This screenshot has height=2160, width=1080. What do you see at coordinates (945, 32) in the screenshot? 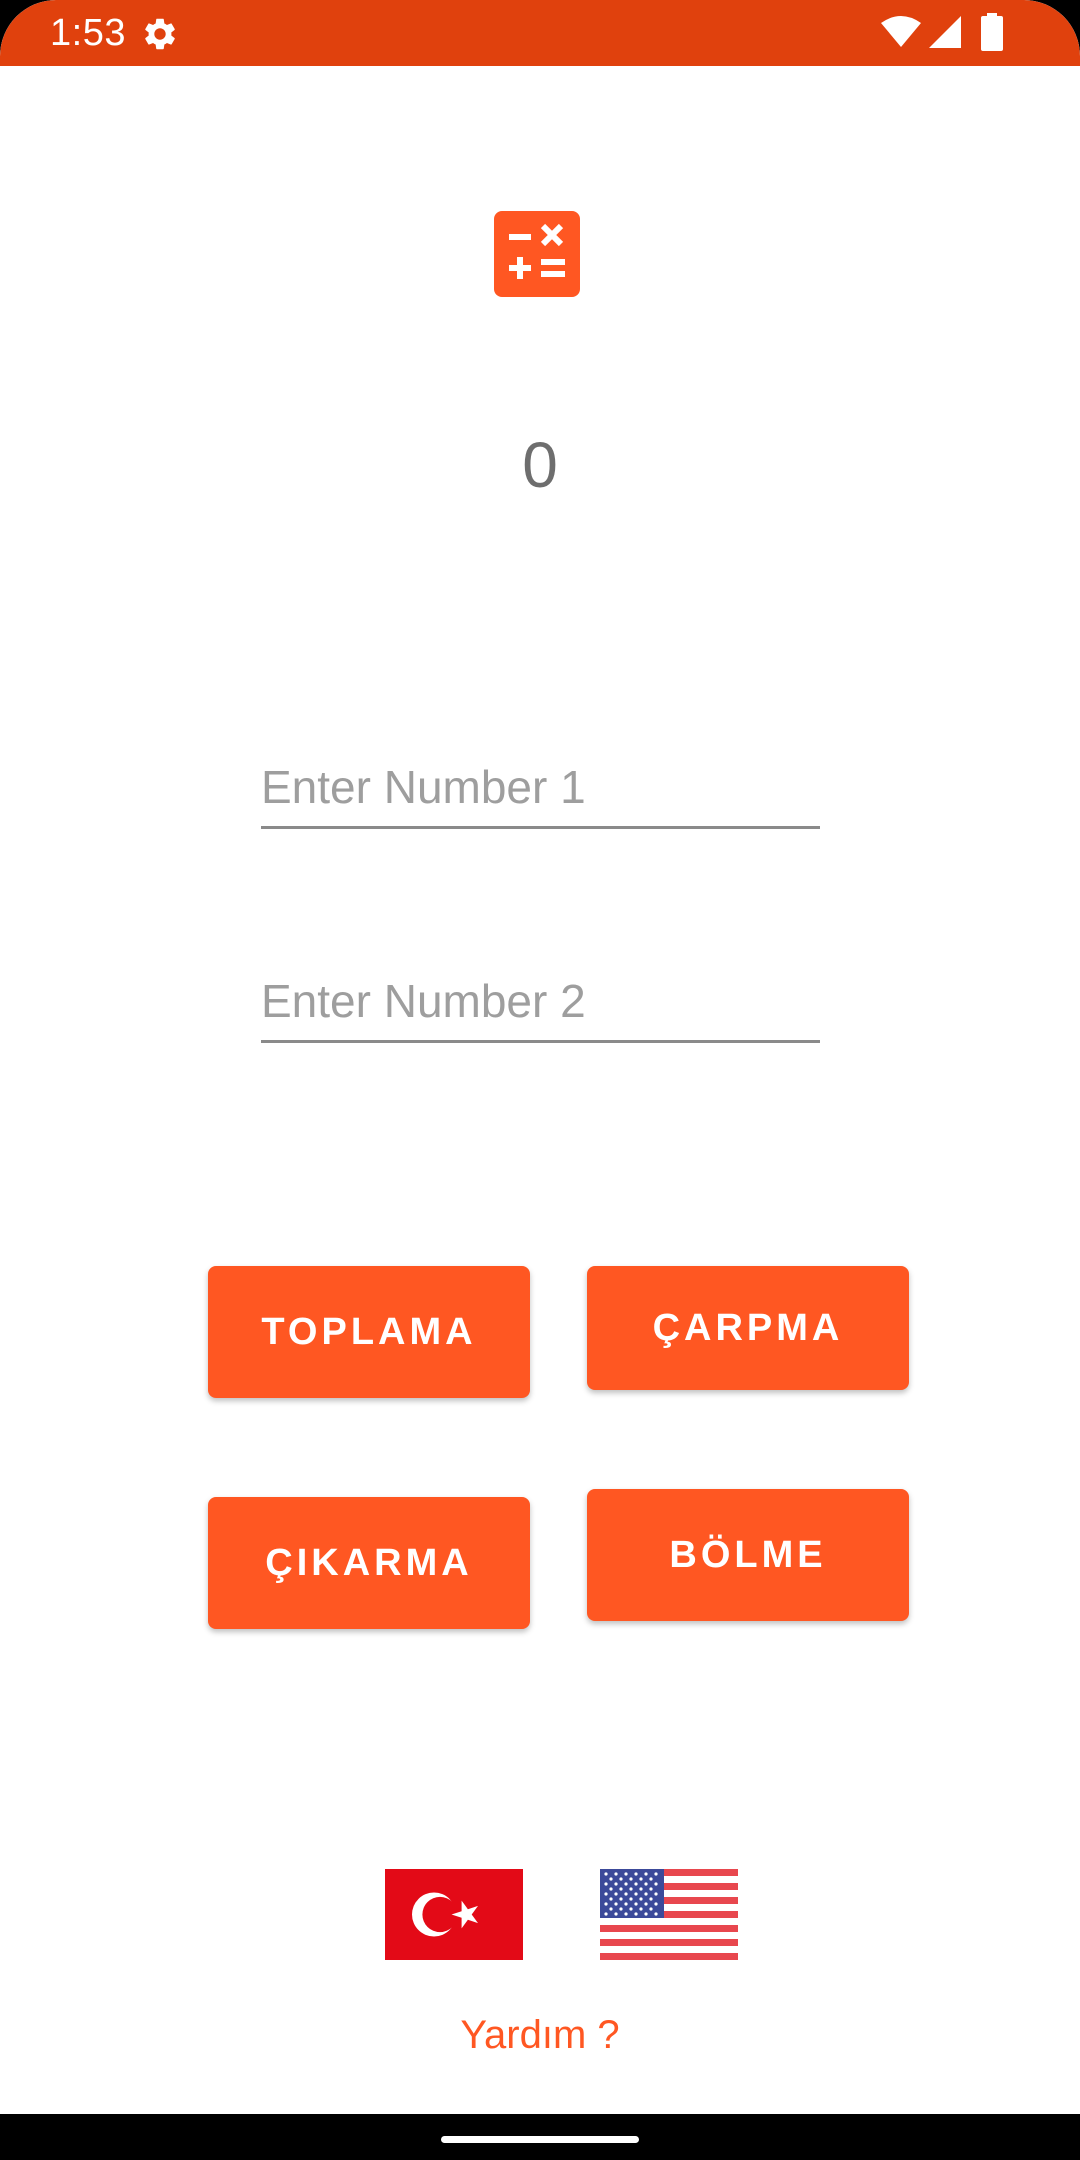
I see `cellular-signal-icon` at bounding box center [945, 32].